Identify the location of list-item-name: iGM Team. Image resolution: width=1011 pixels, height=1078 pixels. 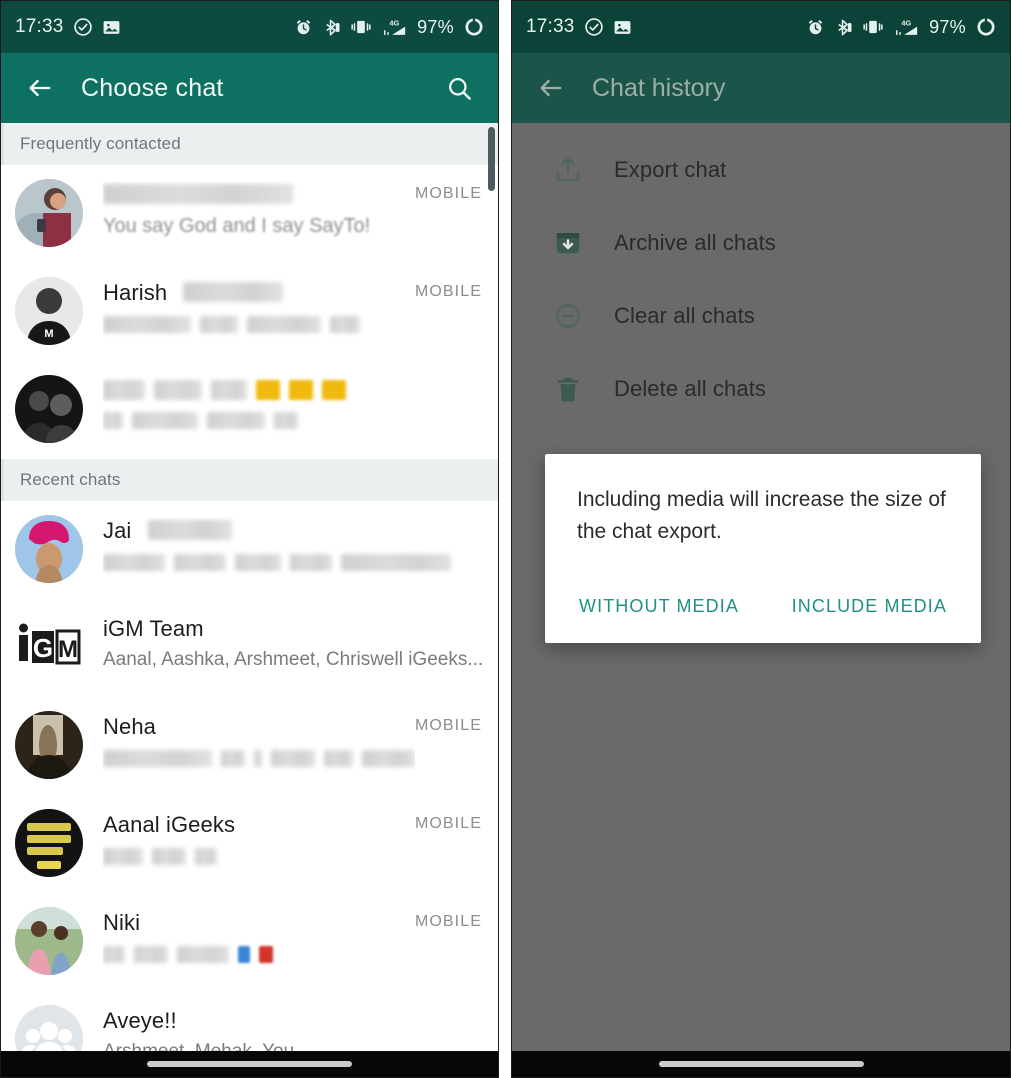
(153, 628).